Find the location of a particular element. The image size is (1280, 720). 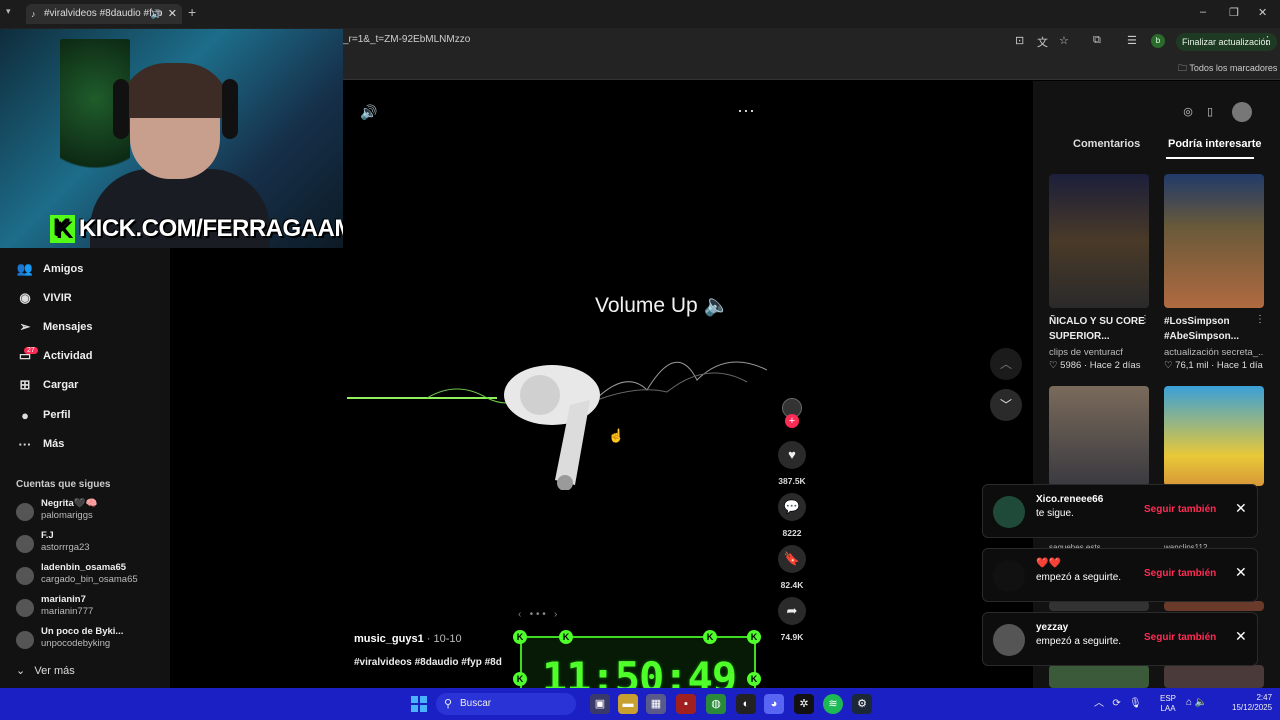

nav-item-friends: 👥 Amigos is located at coordinates (49, 269).